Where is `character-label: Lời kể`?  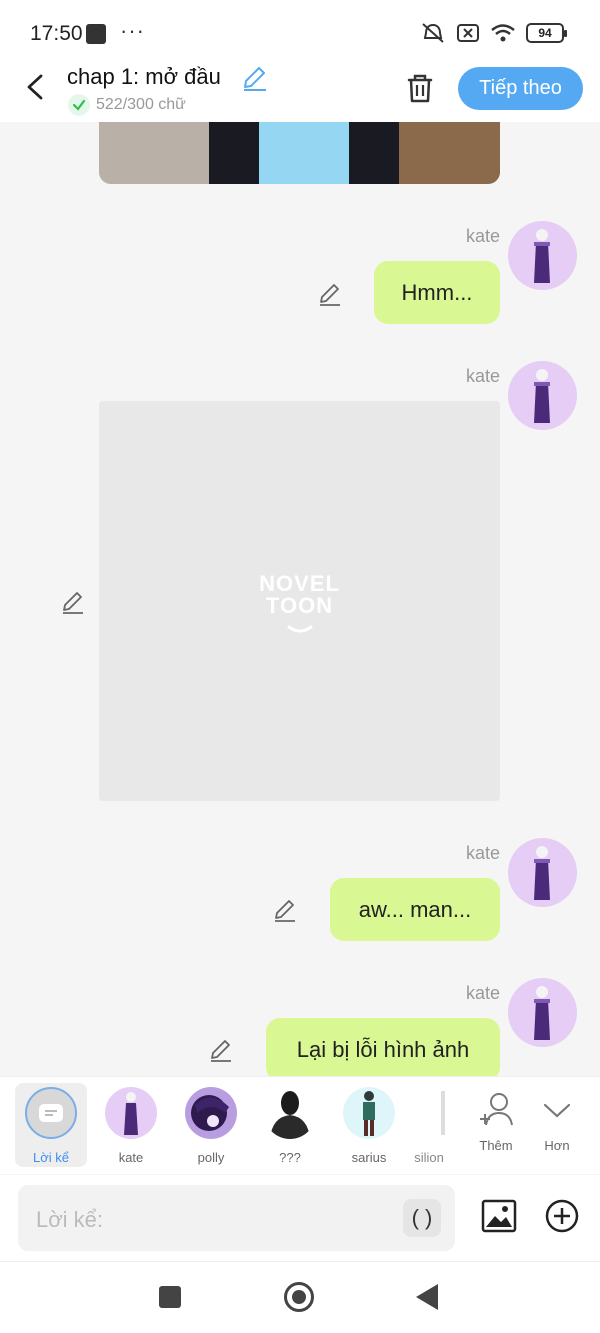 character-label: Lời kể is located at coordinates (51, 1157).